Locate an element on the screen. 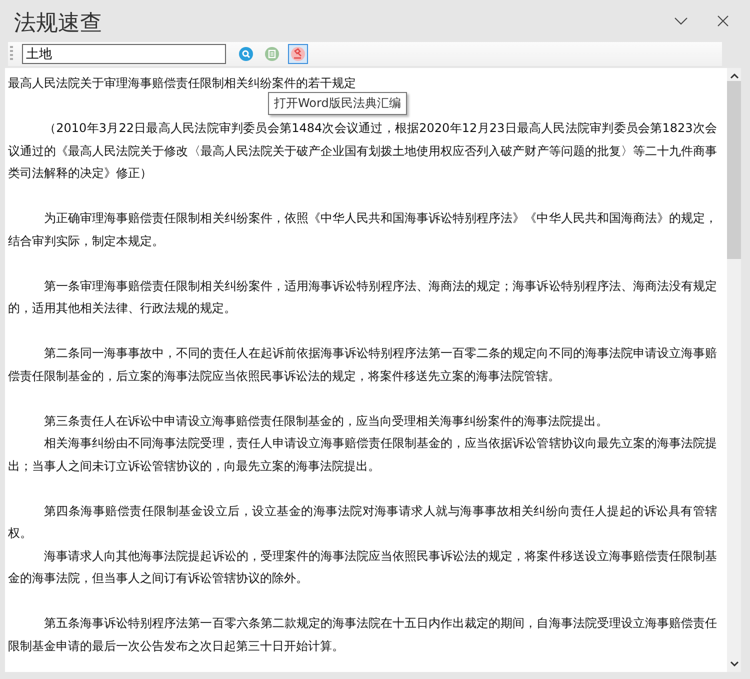 The width and height of the screenshot is (750, 679). paragraph: 海事请求人向其他海事法院提起诉讼的，受理案件的海事法院应当依照民事诉讼法的规定，将案件移送设立海事赔偿责任限制基金的海事法院，但当事人之间订有诉讼管辖协议的除外。 is located at coordinates (362, 567).